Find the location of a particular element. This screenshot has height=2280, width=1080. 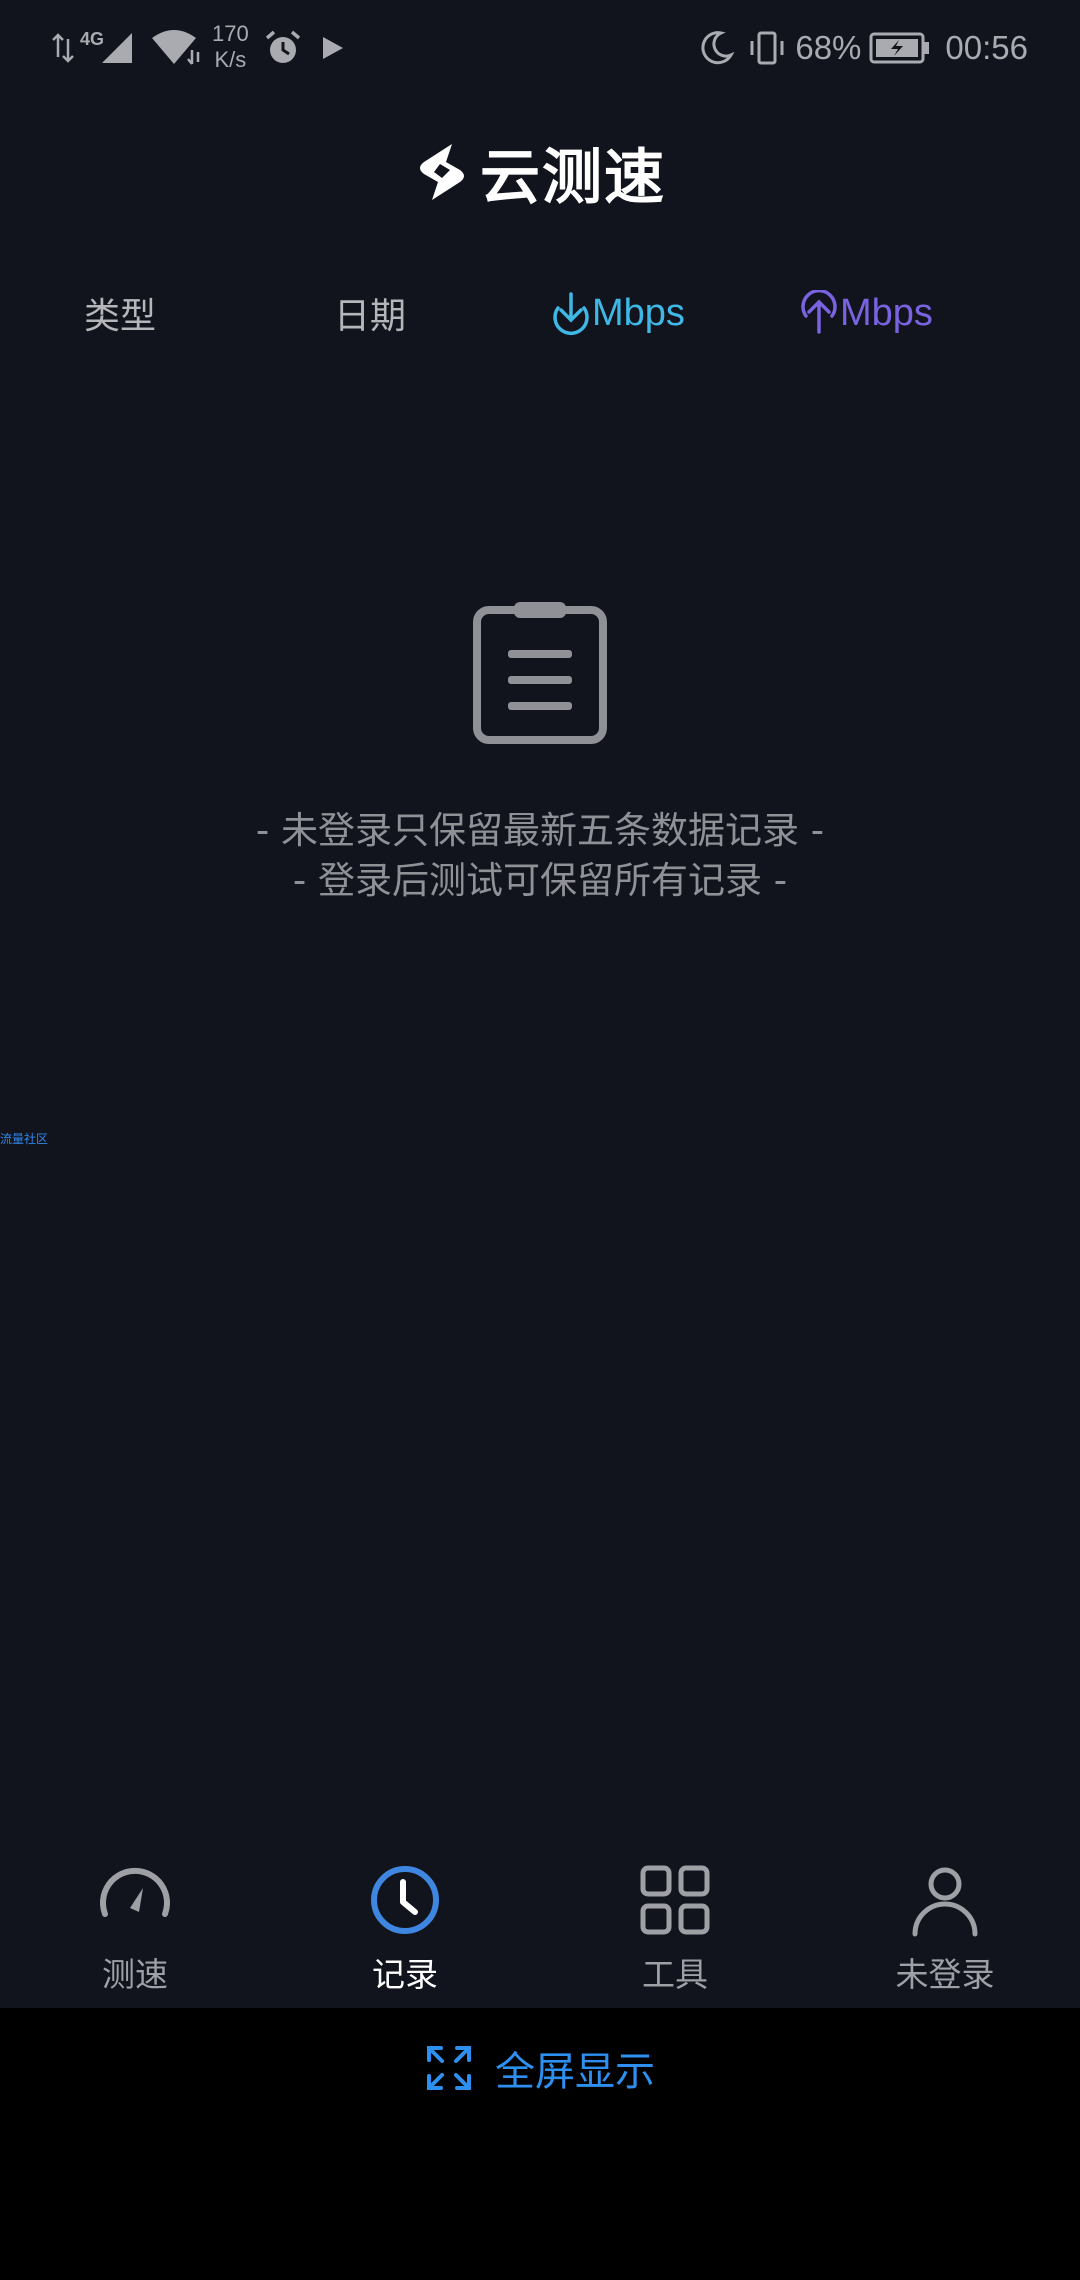

net-speed: 170 K/s is located at coordinates (230, 48).